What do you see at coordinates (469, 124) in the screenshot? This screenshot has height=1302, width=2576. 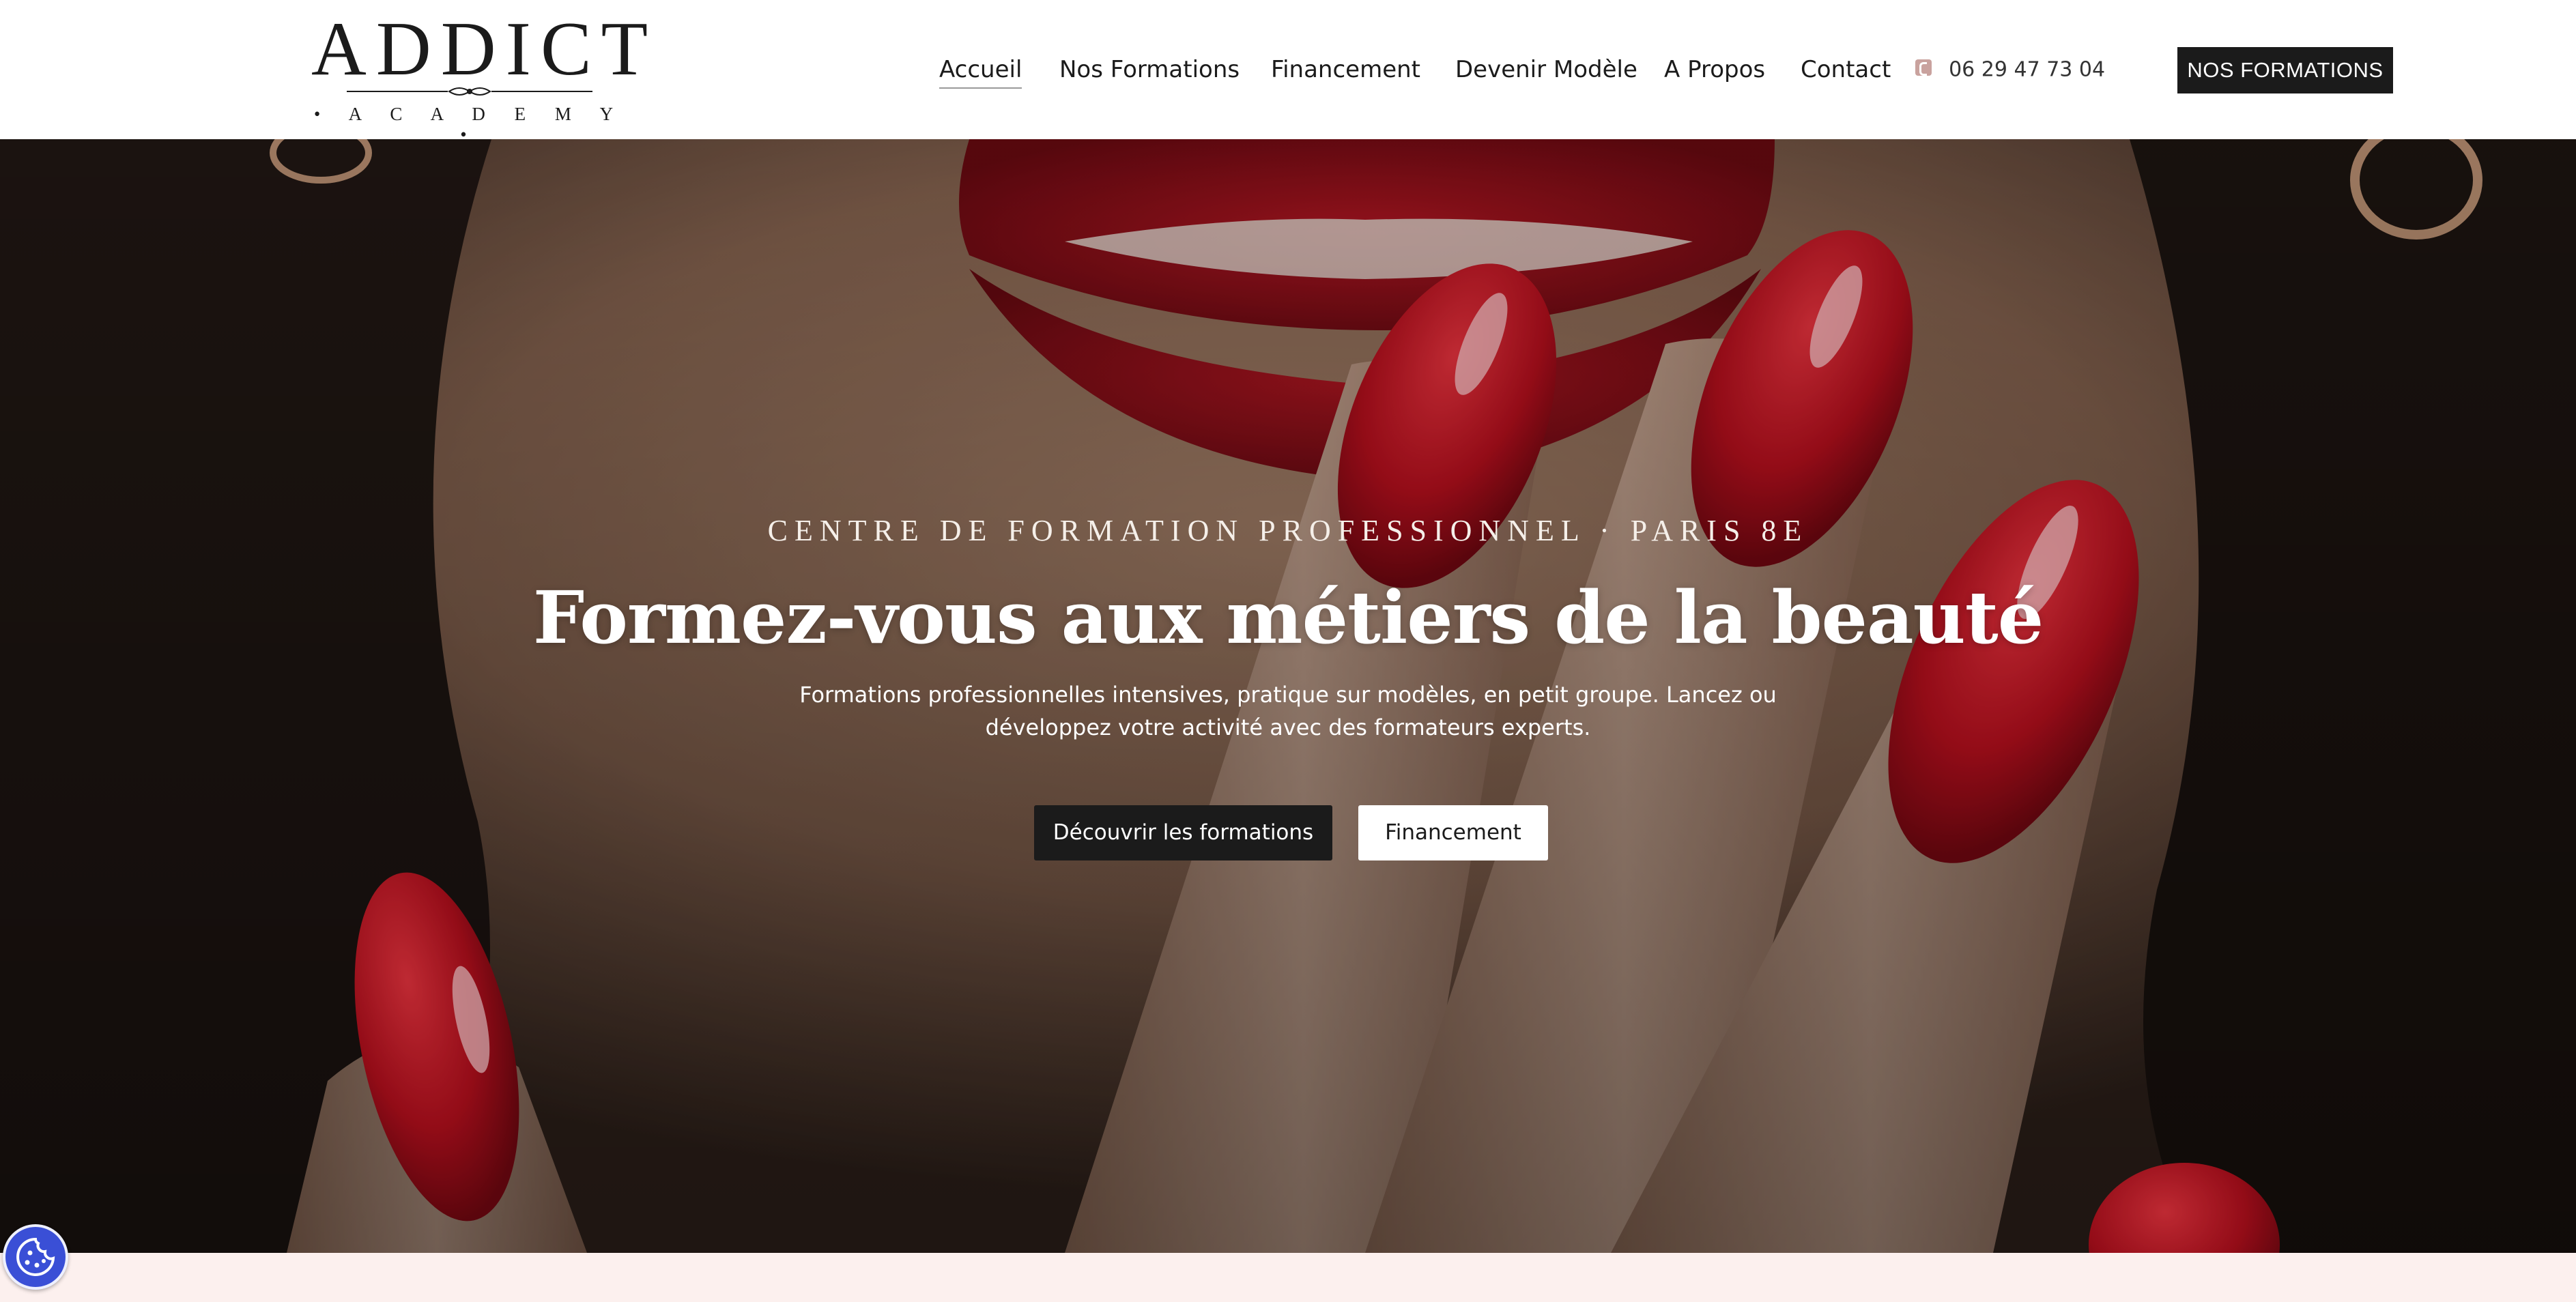 I see `brand-subtitle: • A C A D E M Y •` at bounding box center [469, 124].